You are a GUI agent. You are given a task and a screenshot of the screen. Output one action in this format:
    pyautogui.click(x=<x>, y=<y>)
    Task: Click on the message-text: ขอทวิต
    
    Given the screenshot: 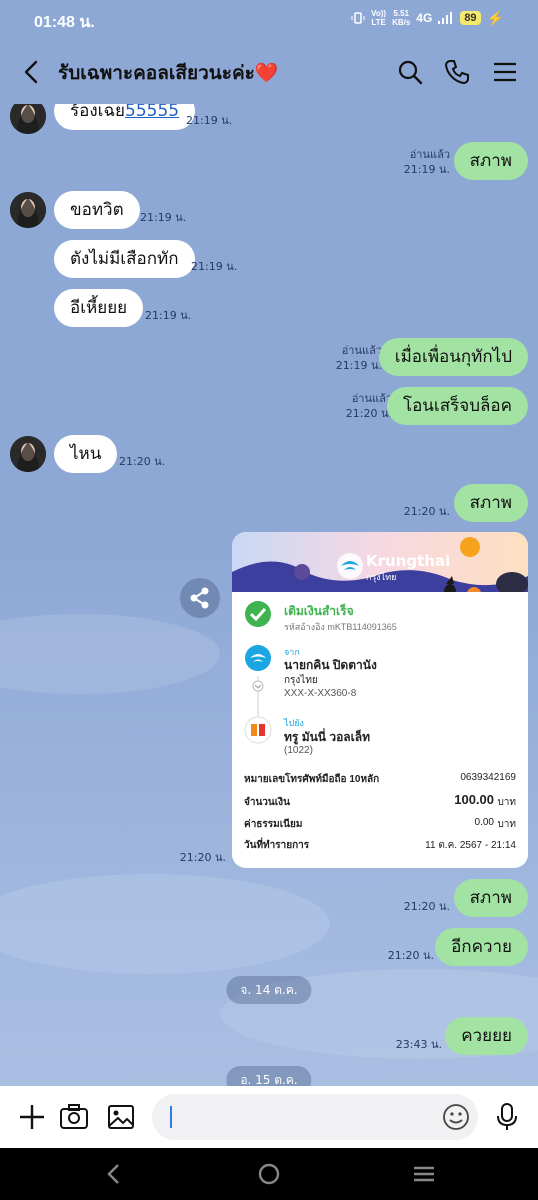 What is the action you would take?
    pyautogui.click(x=97, y=210)
    